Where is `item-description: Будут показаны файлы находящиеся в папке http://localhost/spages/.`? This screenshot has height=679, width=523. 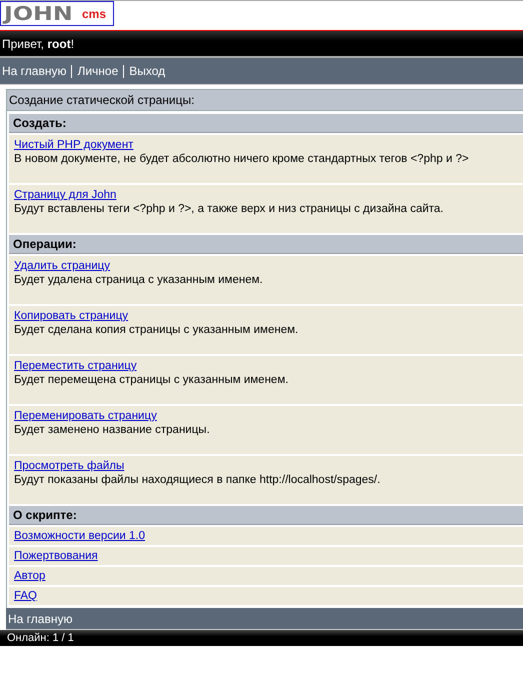 item-description: Будут показаны файлы находящиеся в папке http://localhost/spages/. is located at coordinates (198, 480).